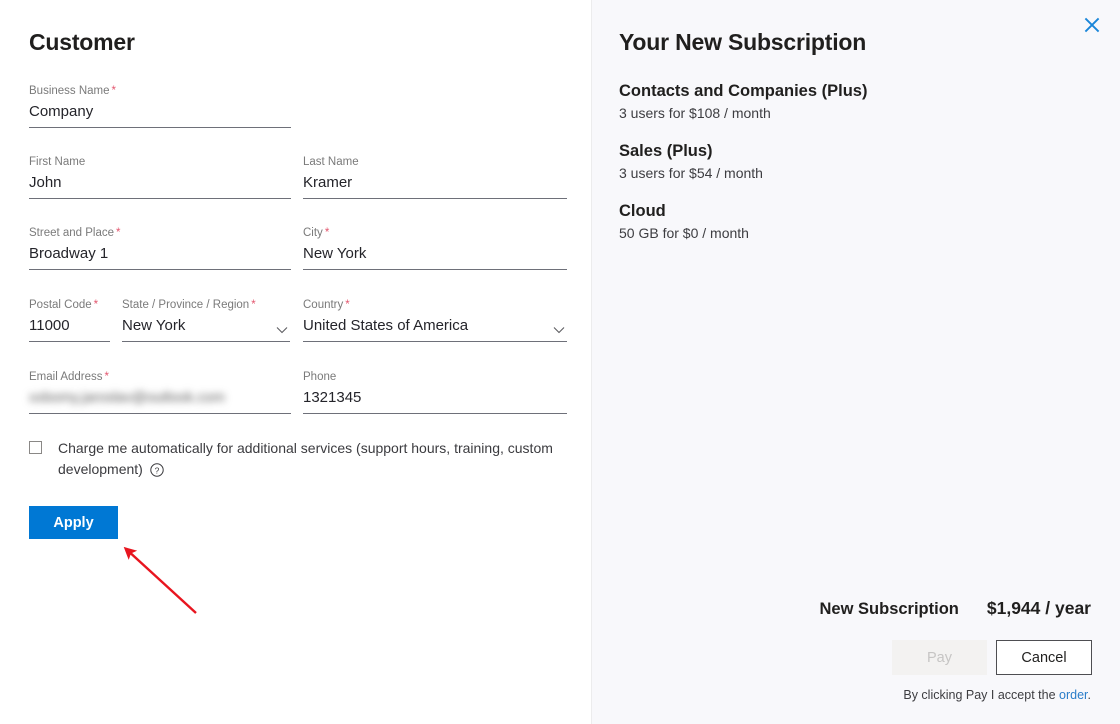 This screenshot has width=1120, height=724. What do you see at coordinates (992, 657) in the screenshot?
I see `action-button-row: Pay Cancel` at bounding box center [992, 657].